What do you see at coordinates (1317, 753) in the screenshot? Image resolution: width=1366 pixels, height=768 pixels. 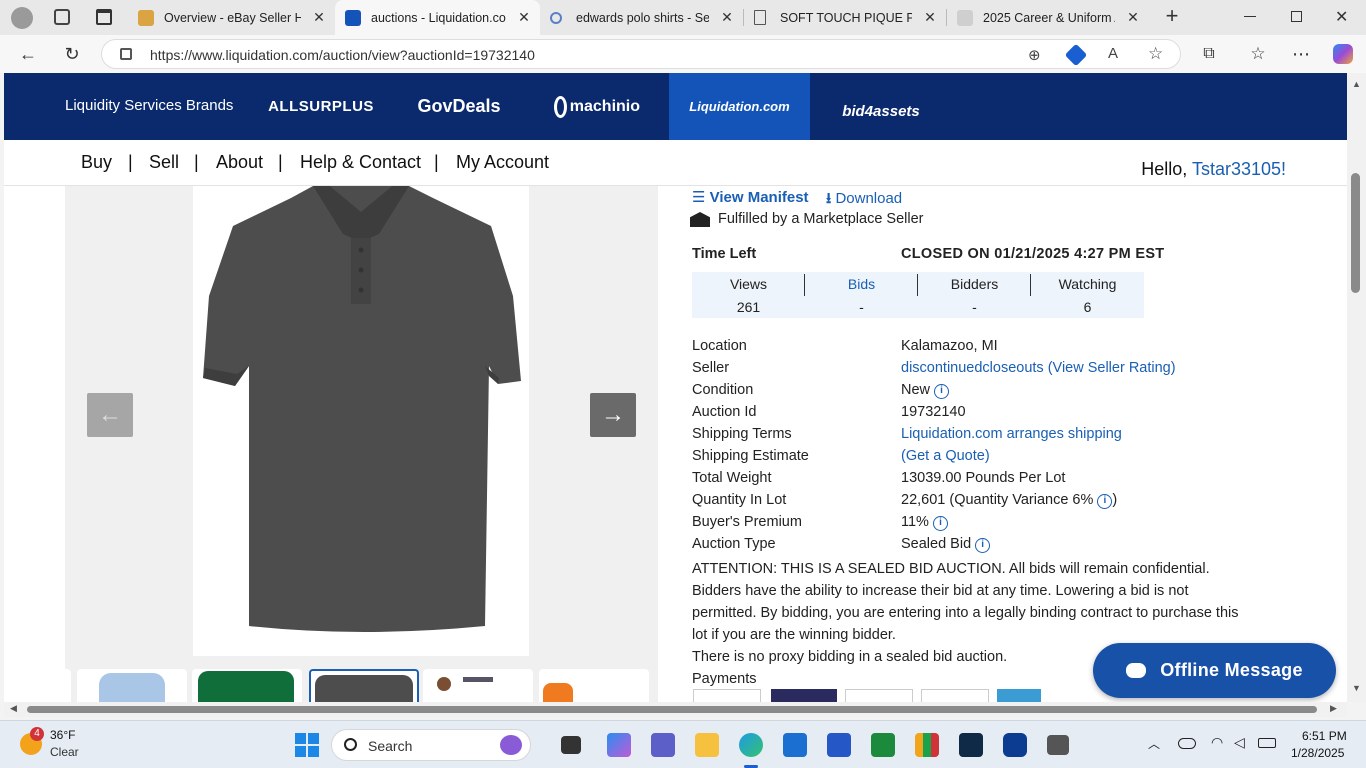 I see `clock-date: 1/28/2025` at bounding box center [1317, 753].